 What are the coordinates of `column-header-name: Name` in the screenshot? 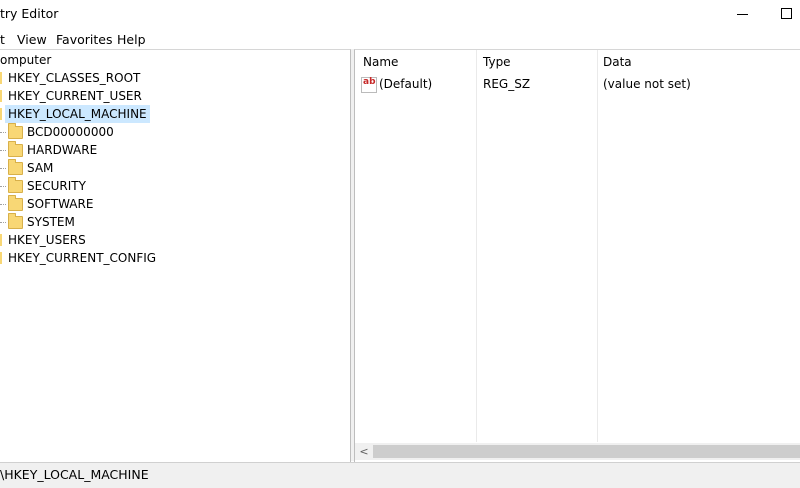 It's located at (380, 62).